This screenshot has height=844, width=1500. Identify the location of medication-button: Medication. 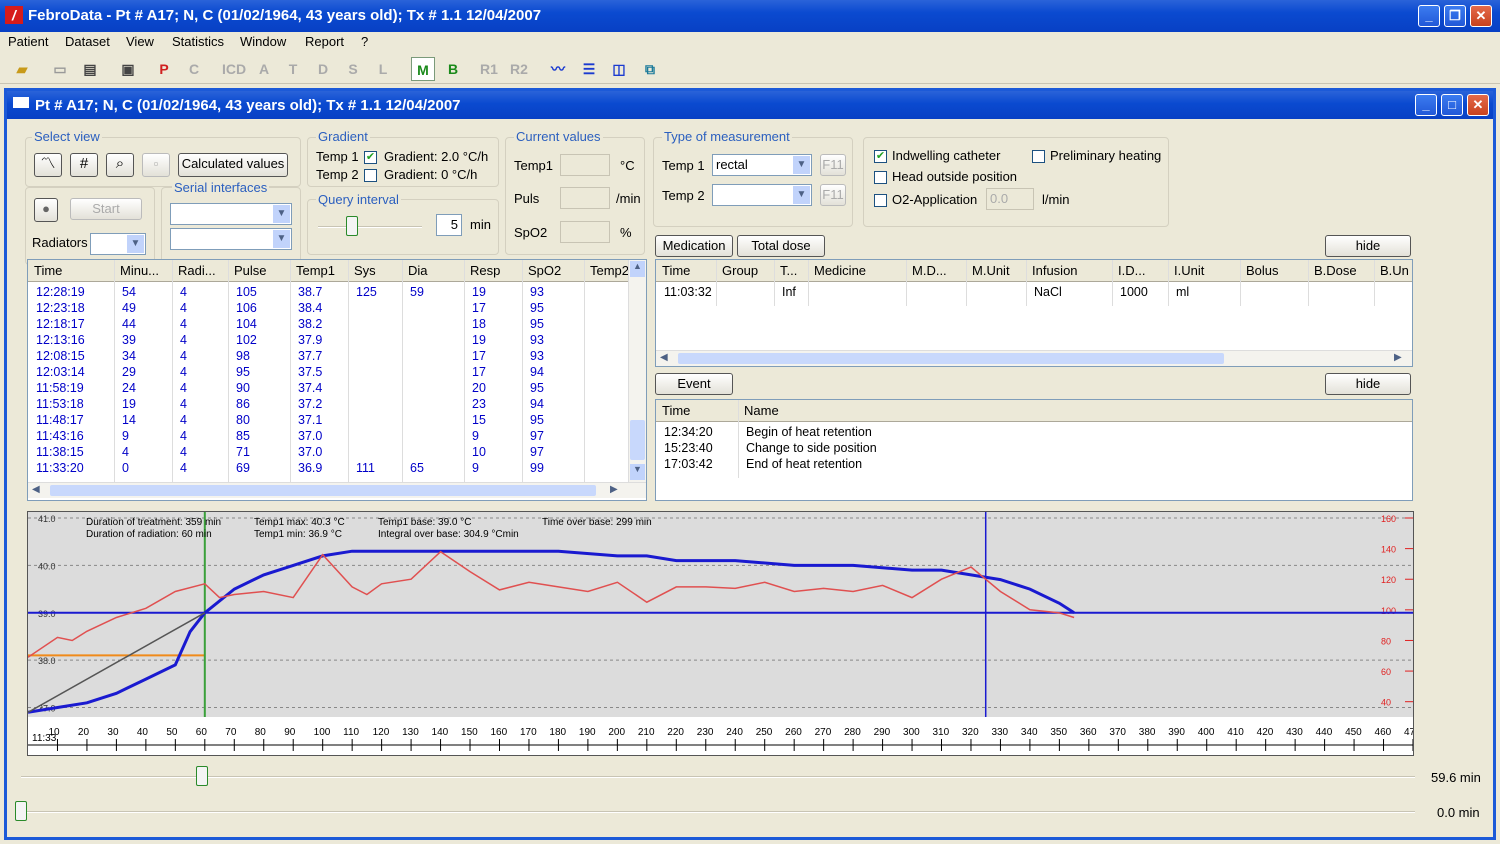
(694, 246).